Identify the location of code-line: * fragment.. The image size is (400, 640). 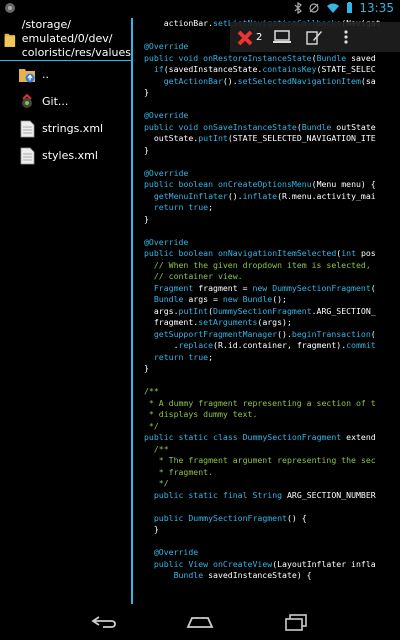
(179, 471).